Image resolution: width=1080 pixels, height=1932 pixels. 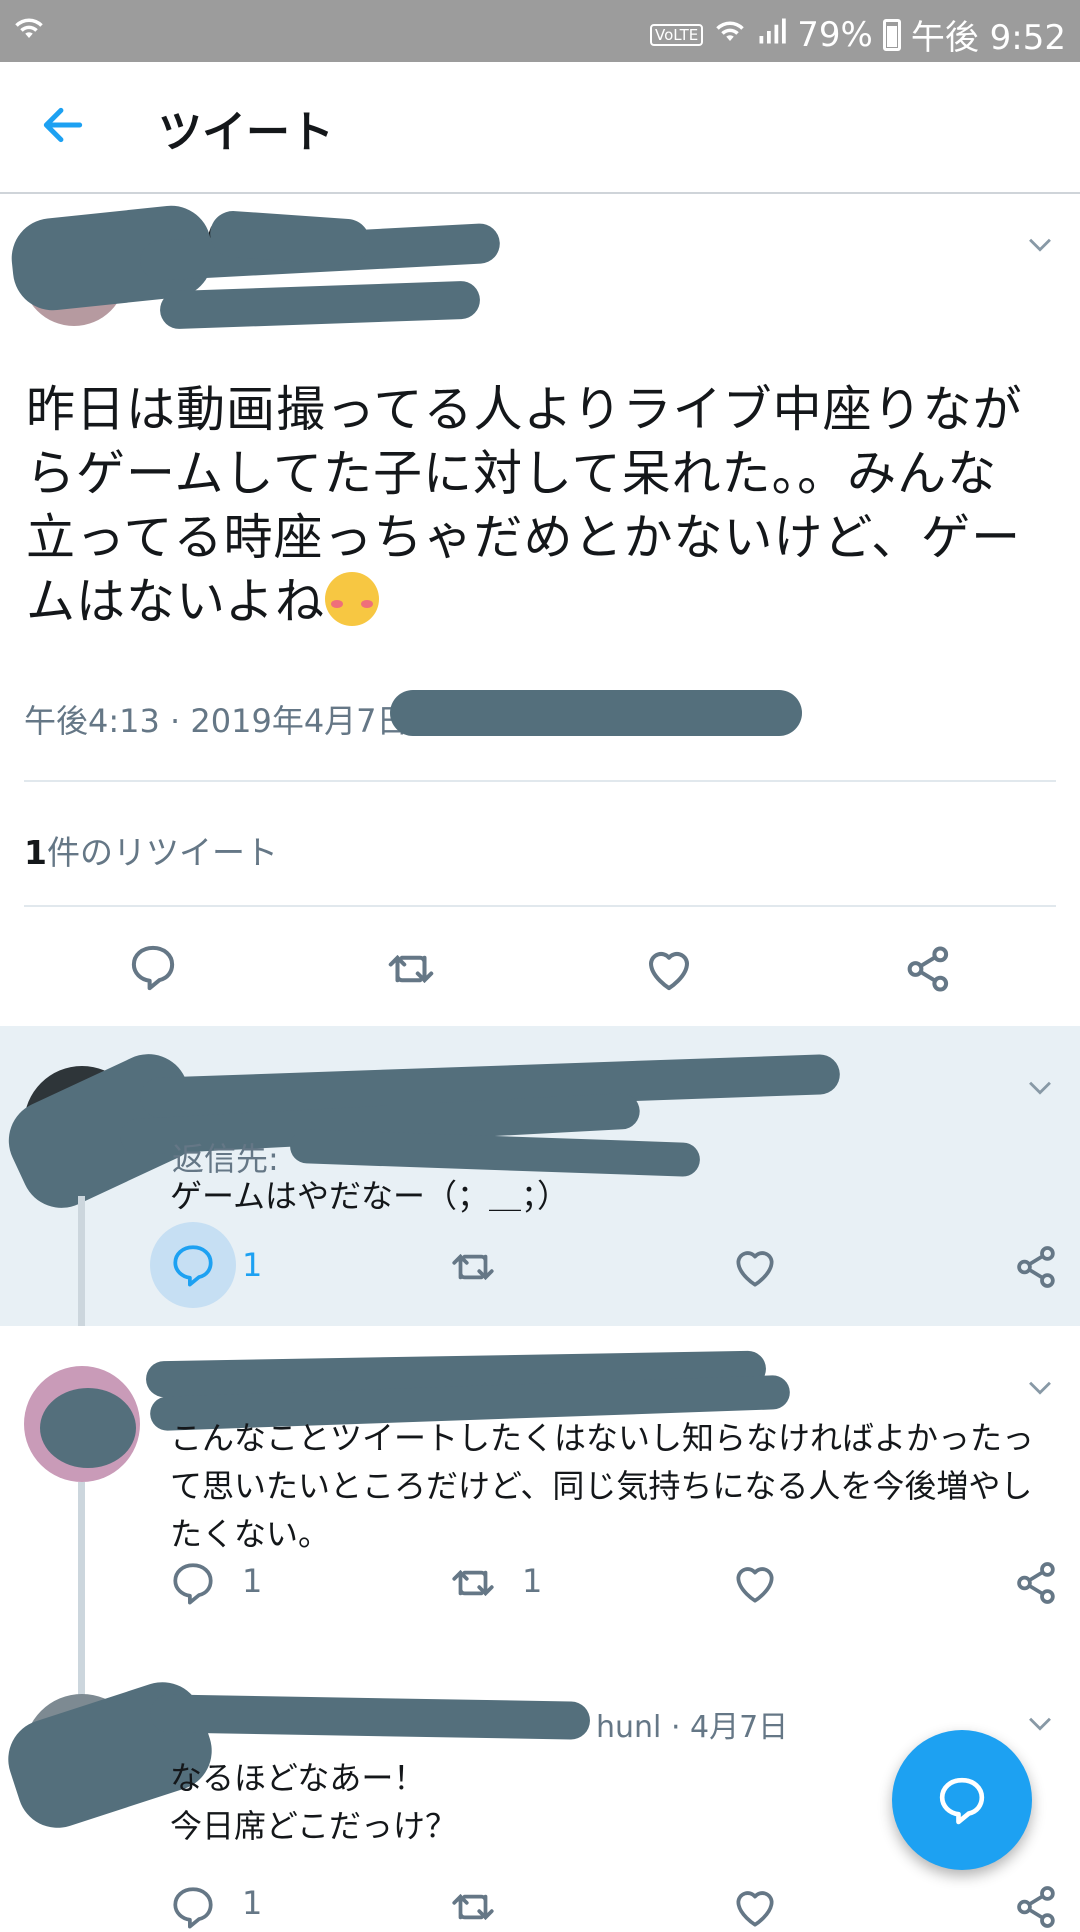 What do you see at coordinates (772, 35) in the screenshot?
I see `signal-icon` at bounding box center [772, 35].